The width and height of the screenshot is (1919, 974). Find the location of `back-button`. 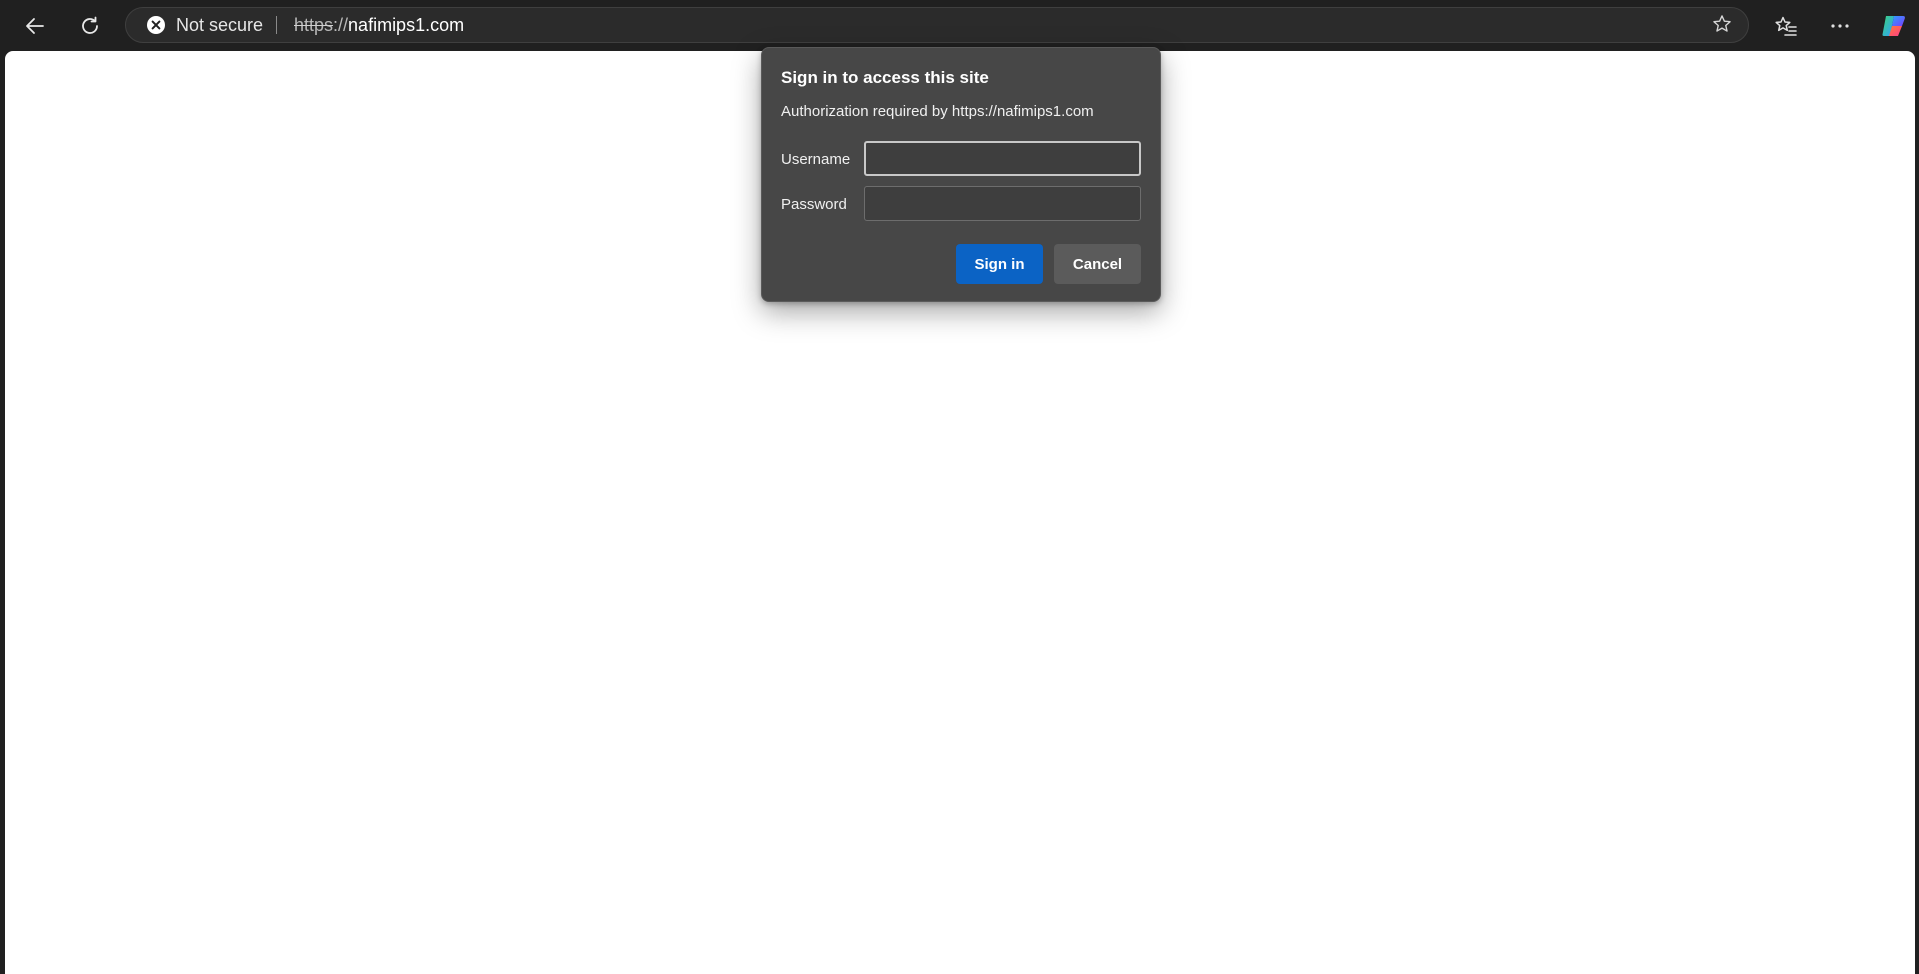

back-button is located at coordinates (35, 26).